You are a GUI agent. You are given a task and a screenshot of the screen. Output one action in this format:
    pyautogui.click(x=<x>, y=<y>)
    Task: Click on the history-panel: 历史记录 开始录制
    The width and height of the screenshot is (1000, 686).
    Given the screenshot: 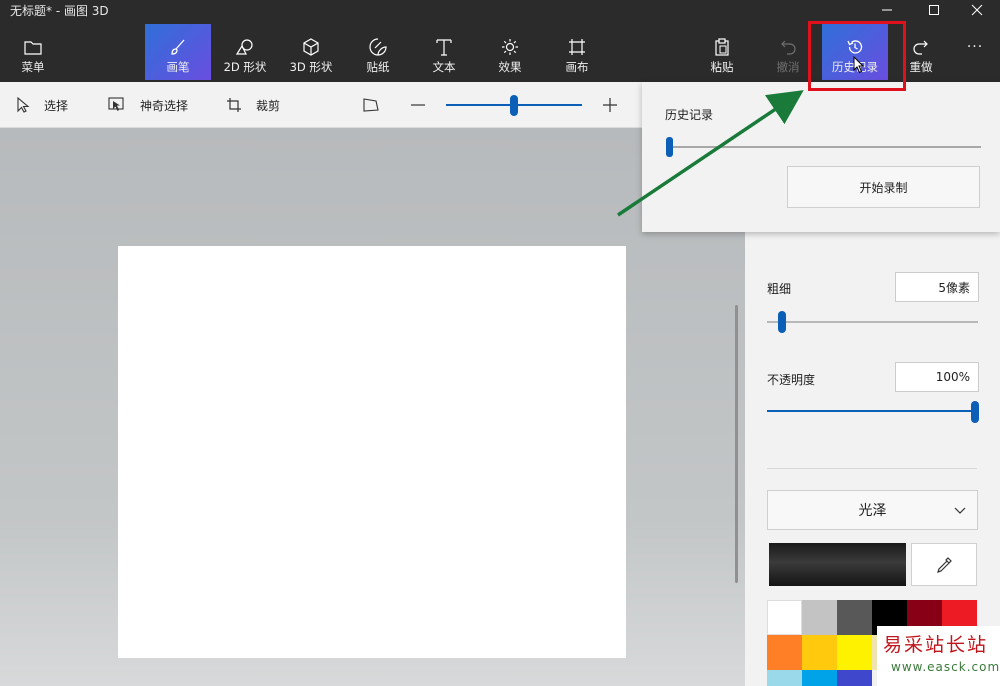 What is the action you would take?
    pyautogui.click(x=821, y=157)
    